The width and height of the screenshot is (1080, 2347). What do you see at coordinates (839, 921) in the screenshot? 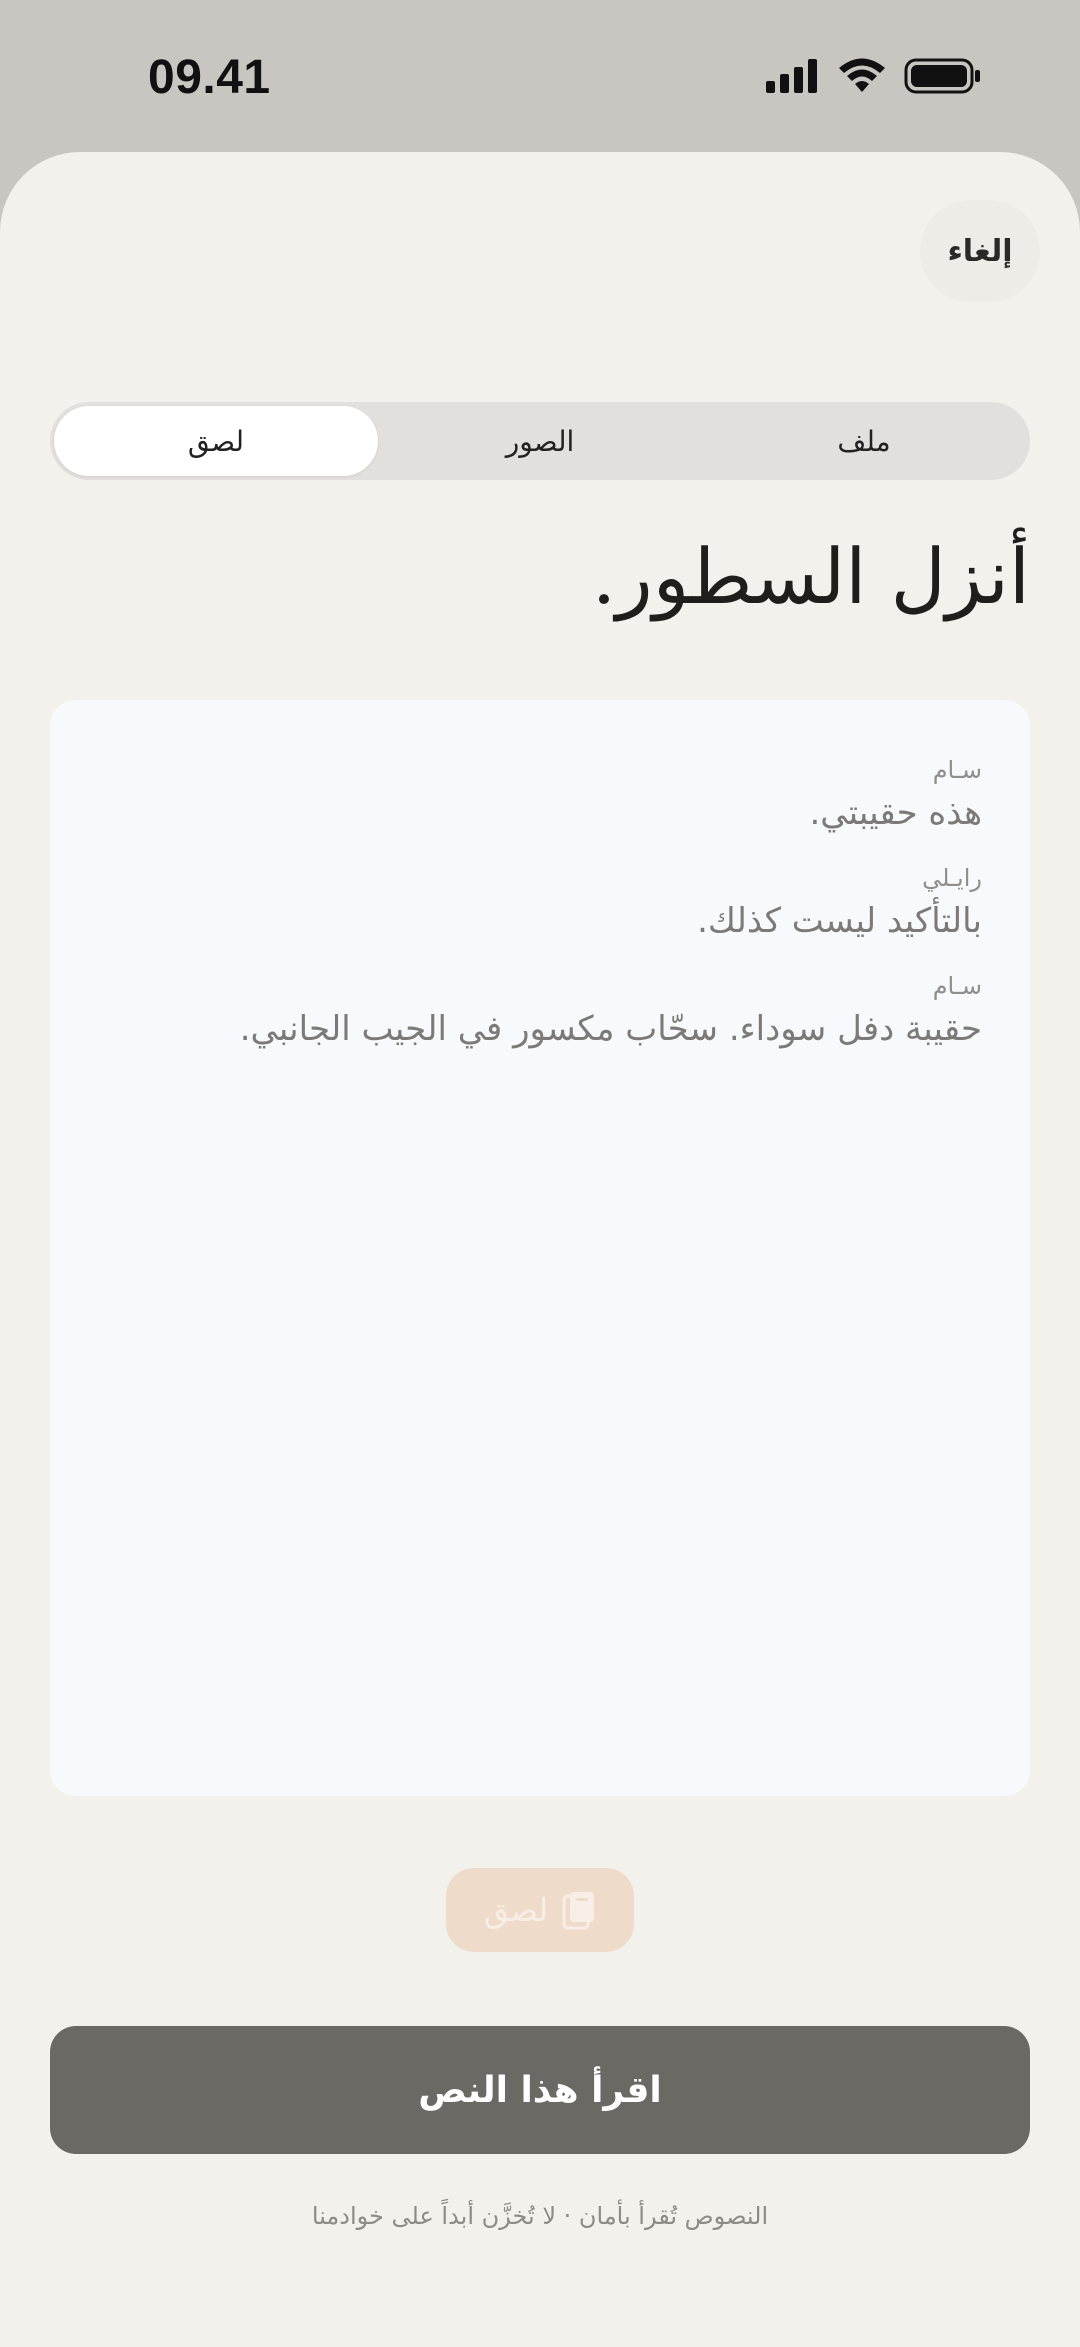
I see `line-text: بالتأكيد ليست كذلك.` at bounding box center [839, 921].